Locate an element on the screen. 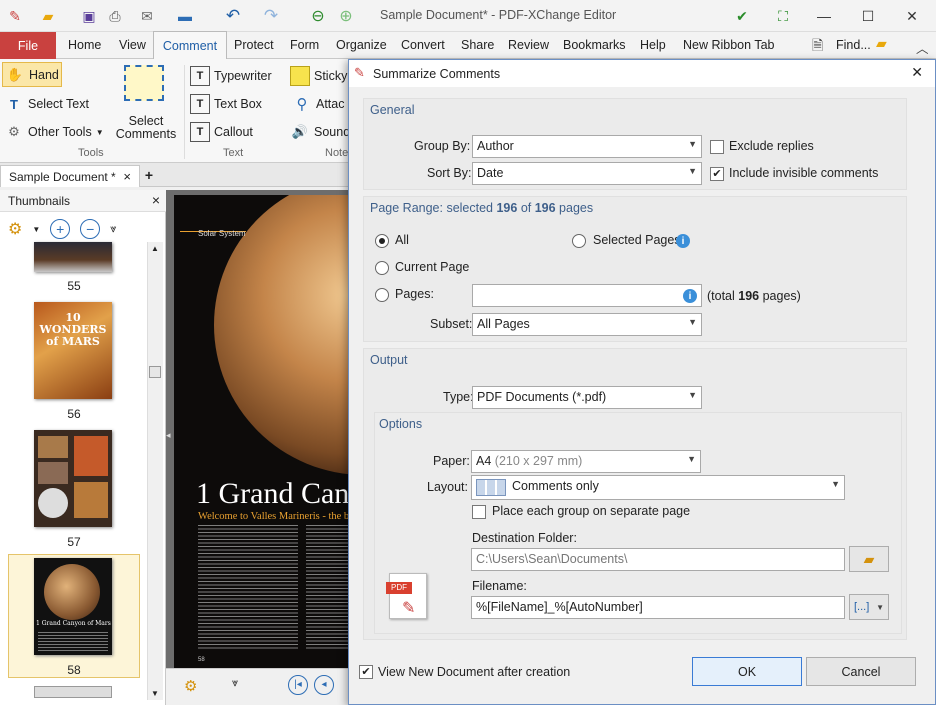 The width and height of the screenshot is (936, 705). layout-select: Comments only ▼ is located at coordinates (658, 487).